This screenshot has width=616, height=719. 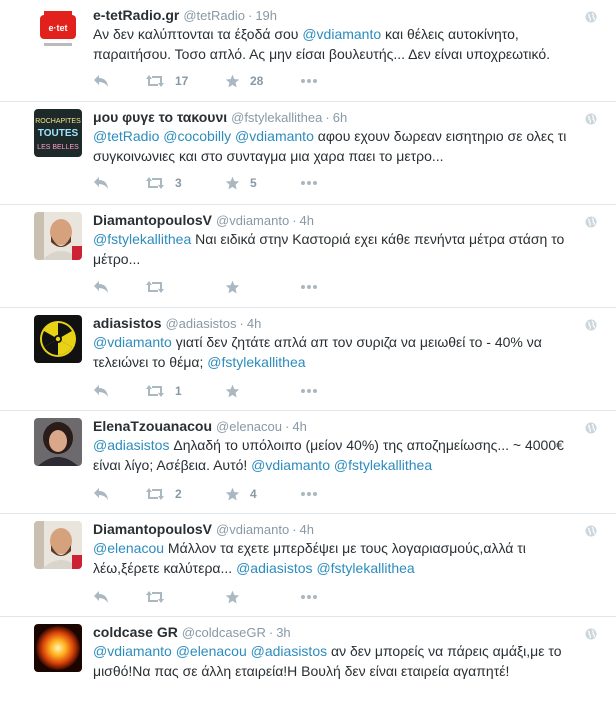 I want to click on retweet-button: 2, so click(x=163, y=494).